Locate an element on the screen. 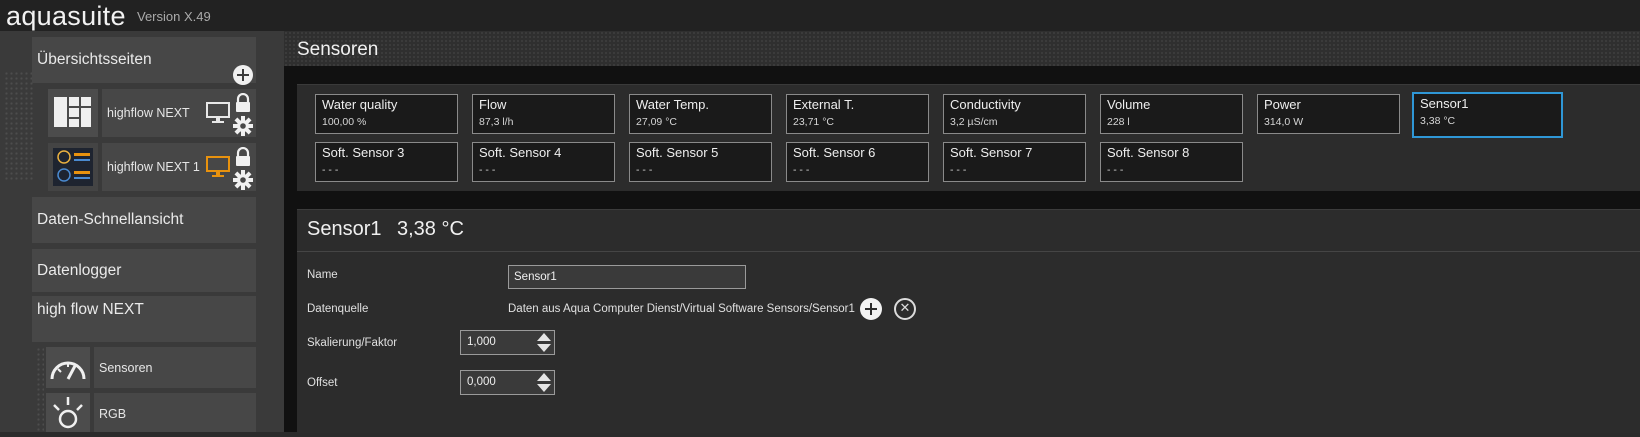  sensors-label: Sensoren is located at coordinates (126, 368).